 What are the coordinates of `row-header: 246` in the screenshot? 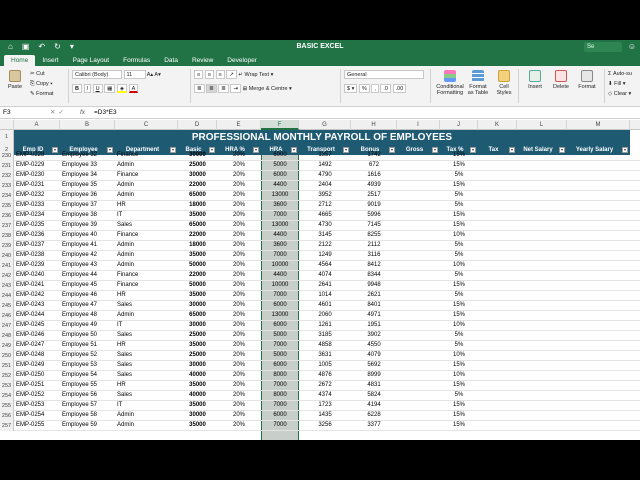 It's located at (7, 316).